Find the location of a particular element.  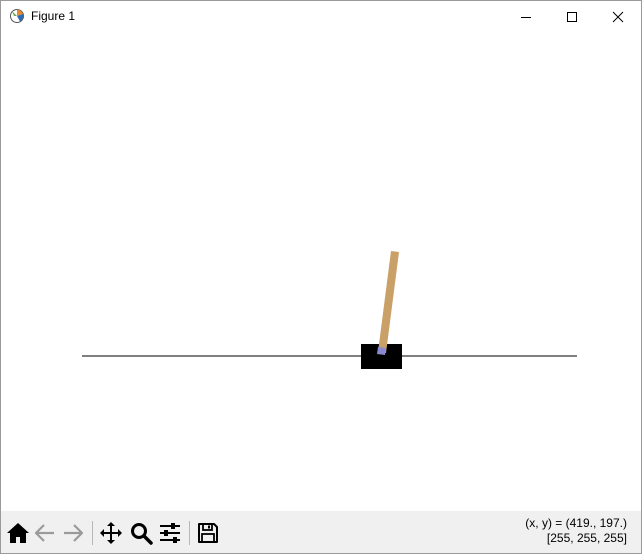

back-button is located at coordinates (45, 533).